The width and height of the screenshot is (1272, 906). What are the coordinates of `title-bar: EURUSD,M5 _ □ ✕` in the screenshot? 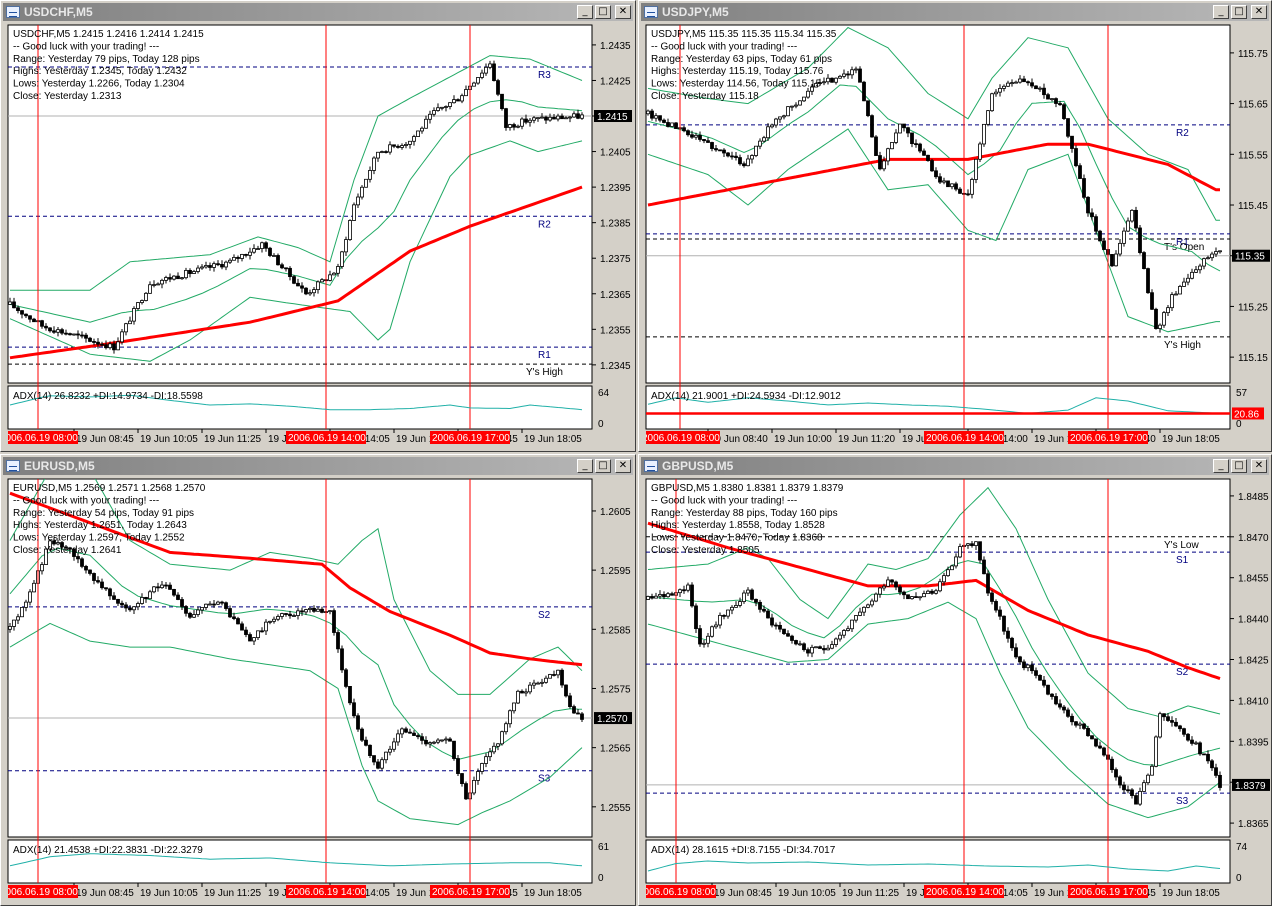 It's located at (318, 466).